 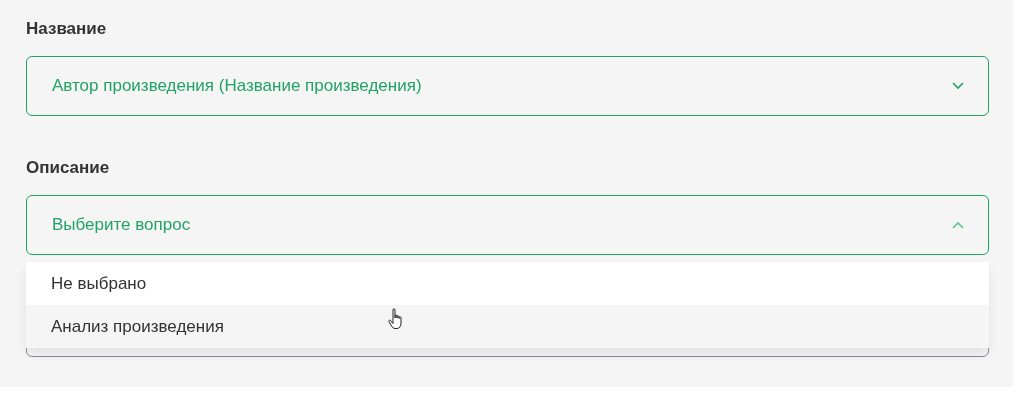 I want to click on field-label: Название, so click(x=67, y=29).